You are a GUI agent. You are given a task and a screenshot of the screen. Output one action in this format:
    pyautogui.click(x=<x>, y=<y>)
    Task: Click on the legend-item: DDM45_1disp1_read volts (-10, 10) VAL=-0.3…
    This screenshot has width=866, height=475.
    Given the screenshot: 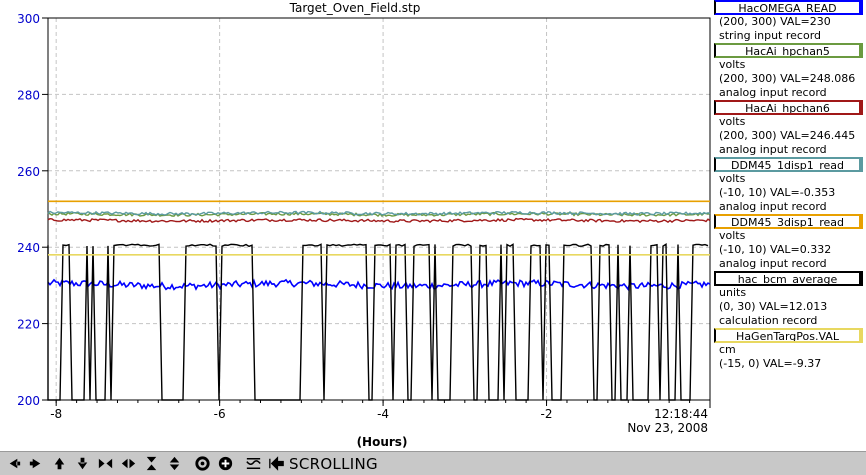 What is the action you would take?
    pyautogui.click(x=789, y=185)
    